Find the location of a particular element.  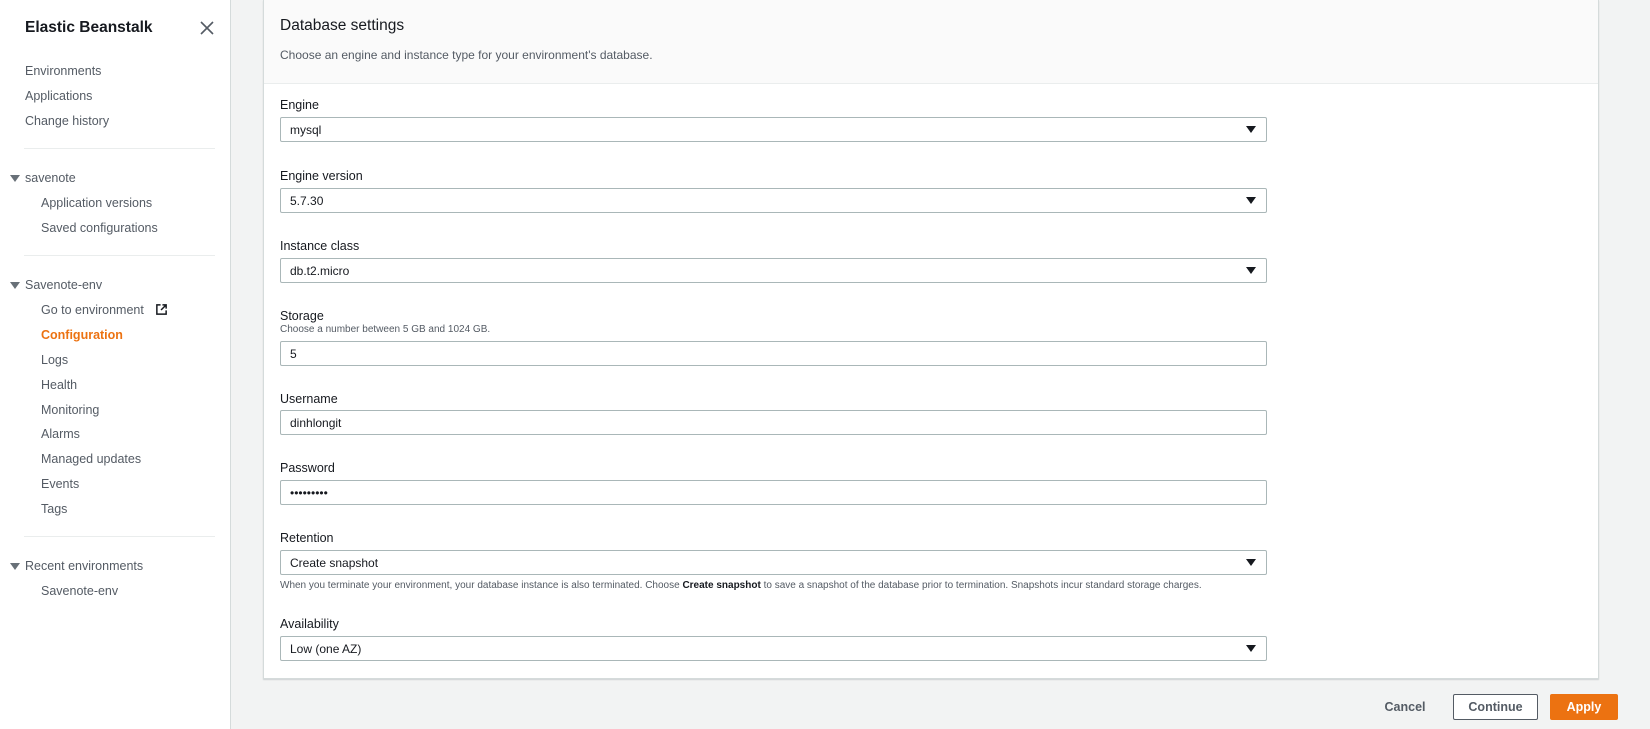

sidebar-item-logs: Logs is located at coordinates (54, 360).